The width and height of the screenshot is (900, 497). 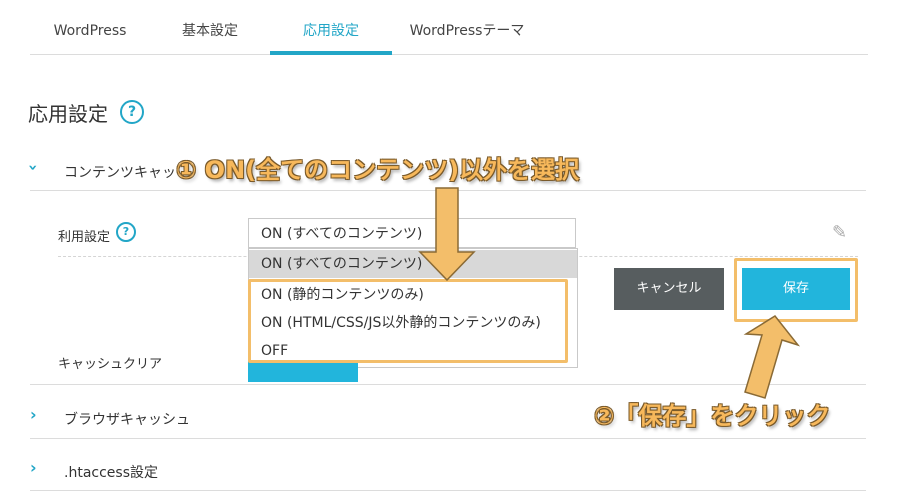 I want to click on arrow-down-icon, so click(x=447, y=234).